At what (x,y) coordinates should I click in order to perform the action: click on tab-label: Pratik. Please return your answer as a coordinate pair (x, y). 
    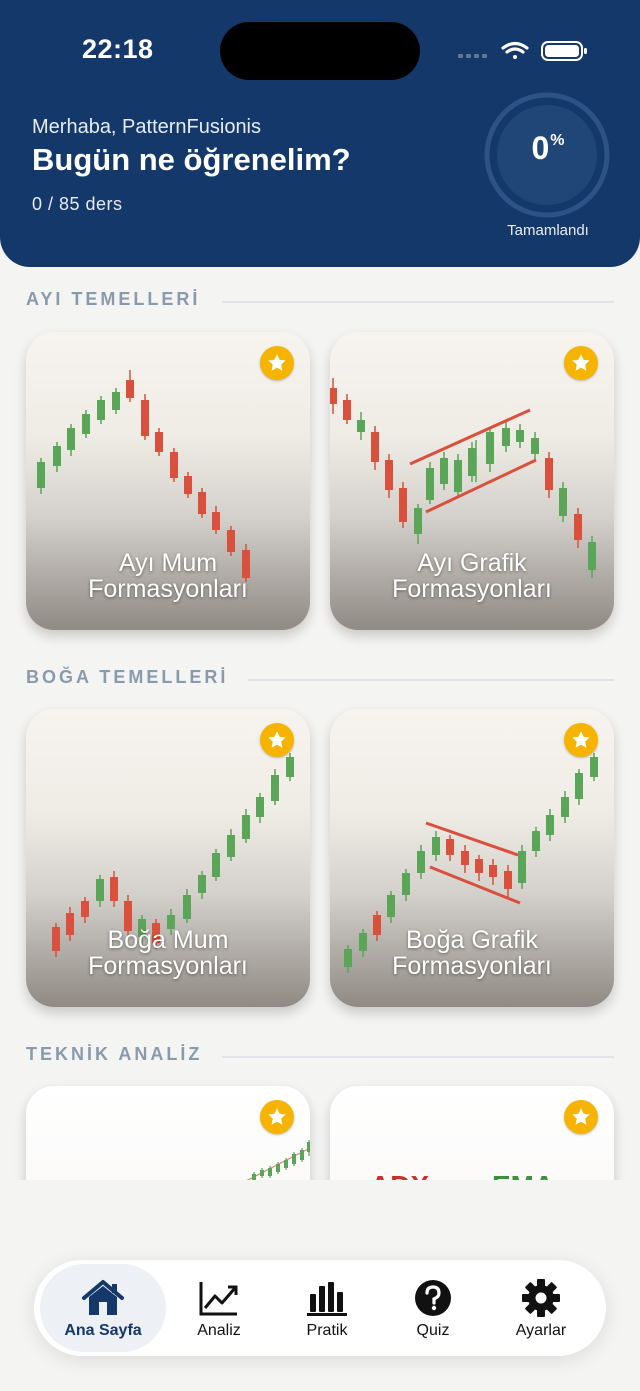
    Looking at the image, I should click on (327, 1330).